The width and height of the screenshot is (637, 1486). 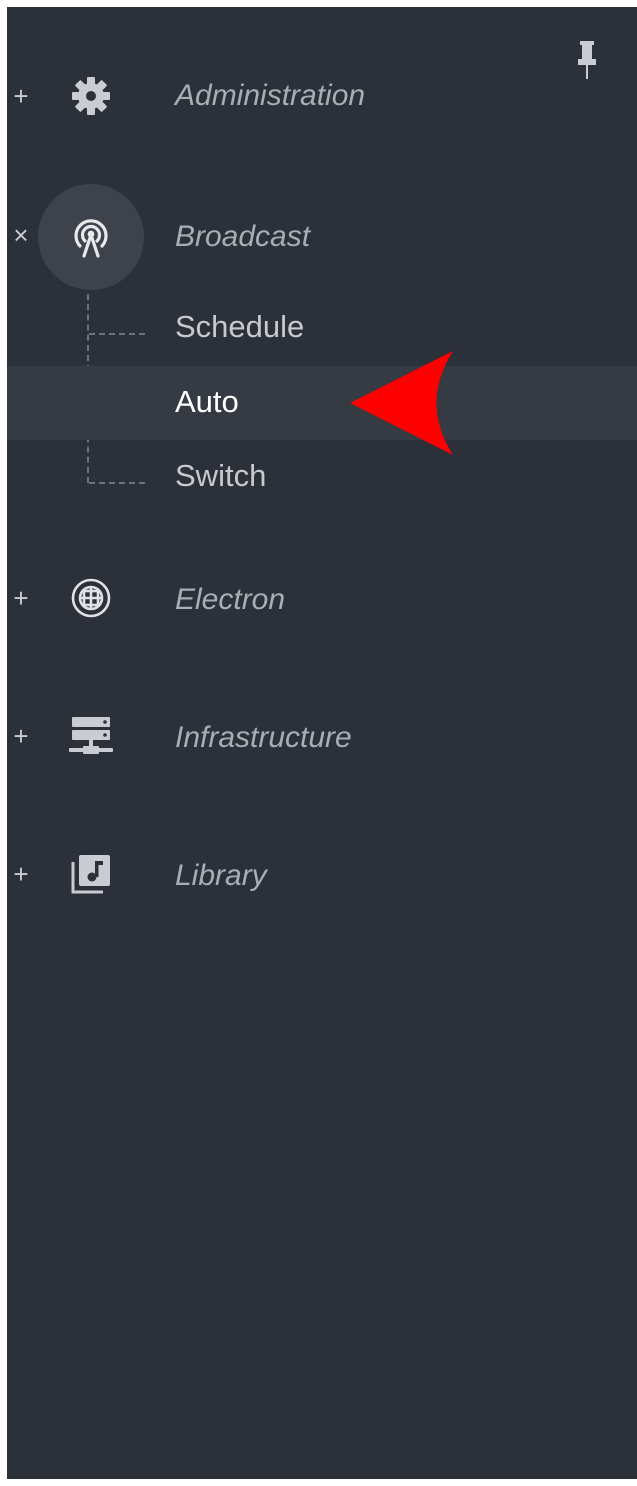 What do you see at coordinates (91, 874) in the screenshot?
I see `music-library-icon` at bounding box center [91, 874].